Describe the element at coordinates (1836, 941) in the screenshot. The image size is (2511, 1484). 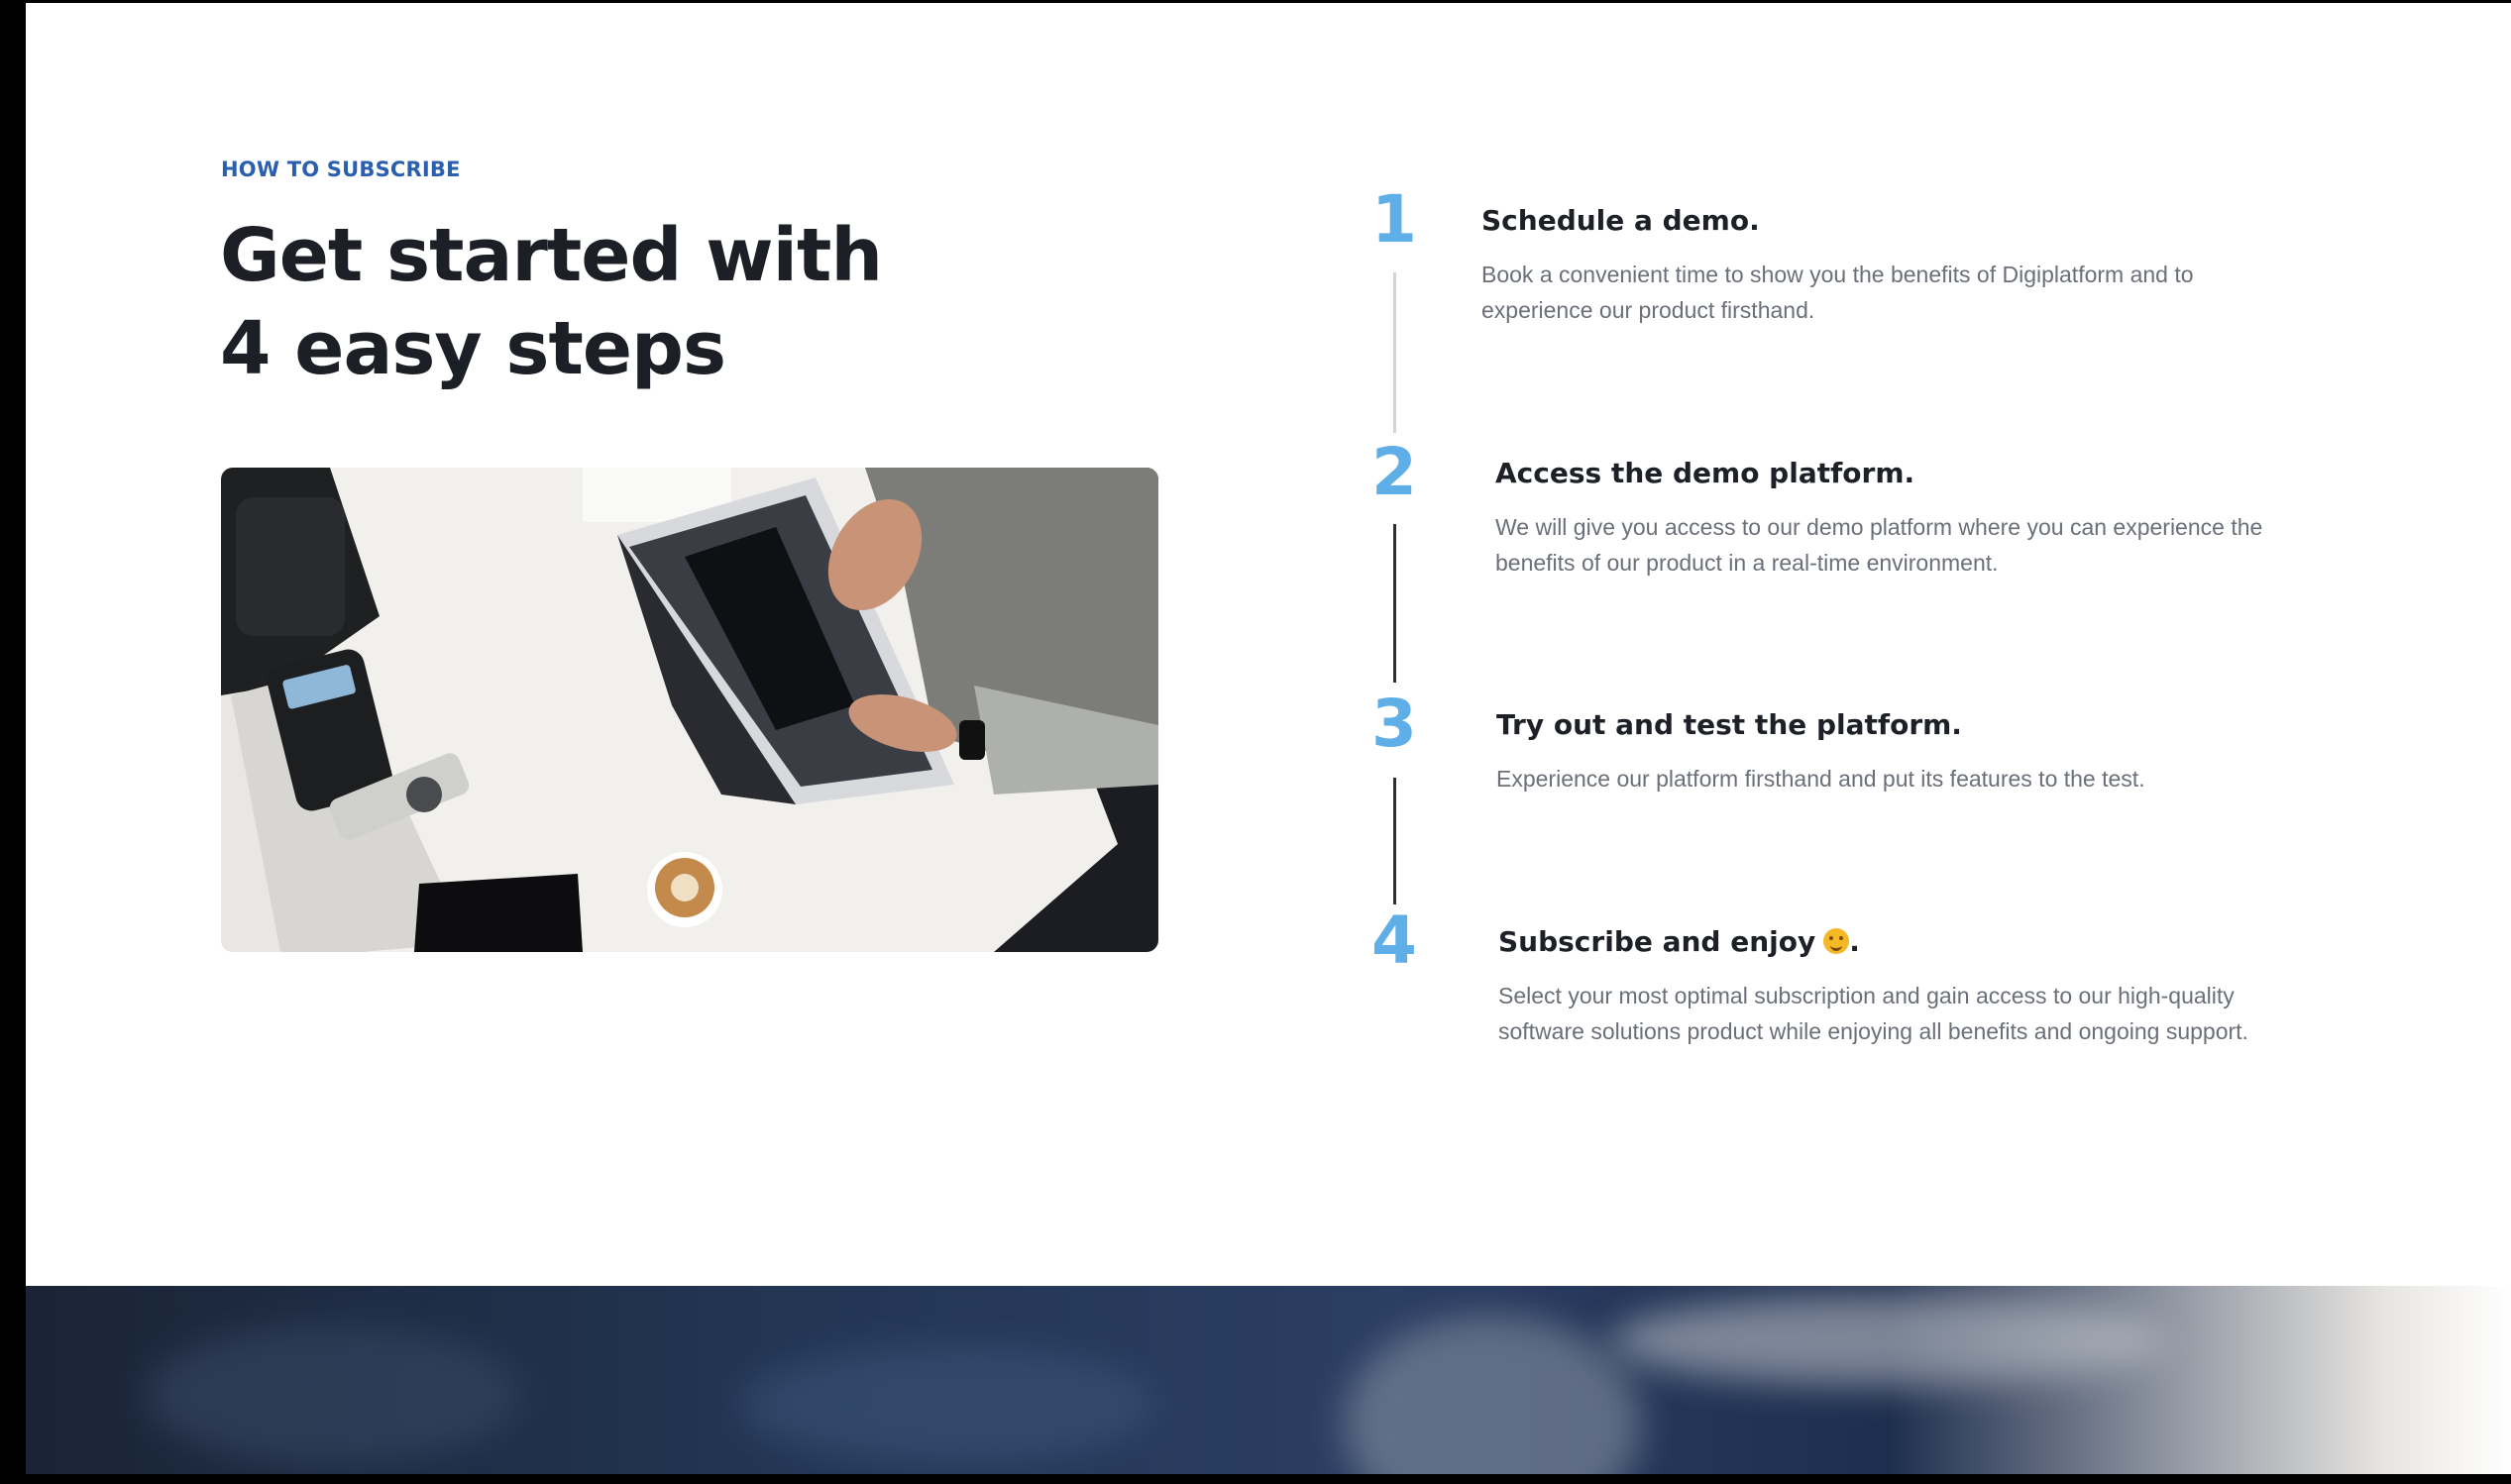
I see `smiling-face-emoji-icon` at that location.